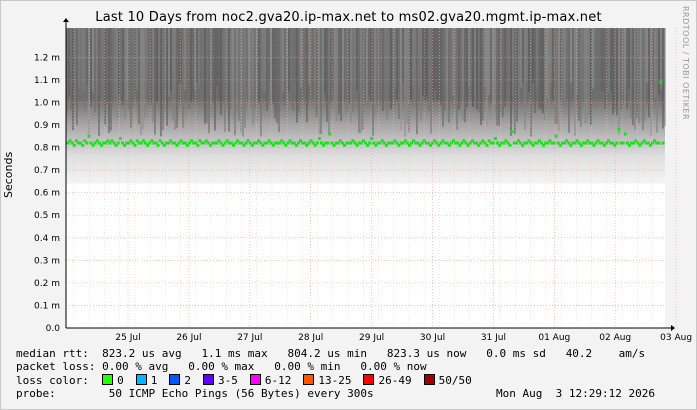 The image size is (697, 410). What do you see at coordinates (371, 338) in the screenshot?
I see `x-tick-label: 29 Jul` at bounding box center [371, 338].